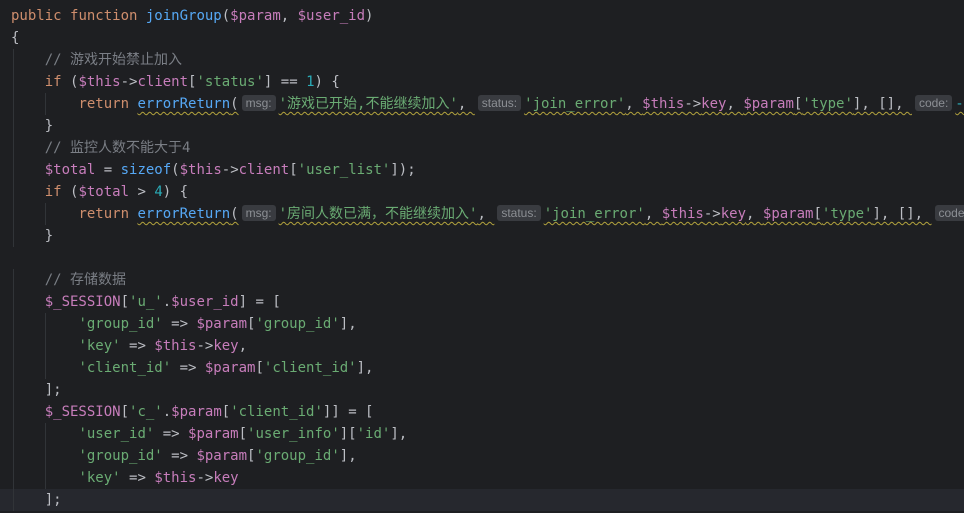 The image size is (964, 513). I want to click on code-token: '房间人数已满，不能继续加入', so click(378, 214).